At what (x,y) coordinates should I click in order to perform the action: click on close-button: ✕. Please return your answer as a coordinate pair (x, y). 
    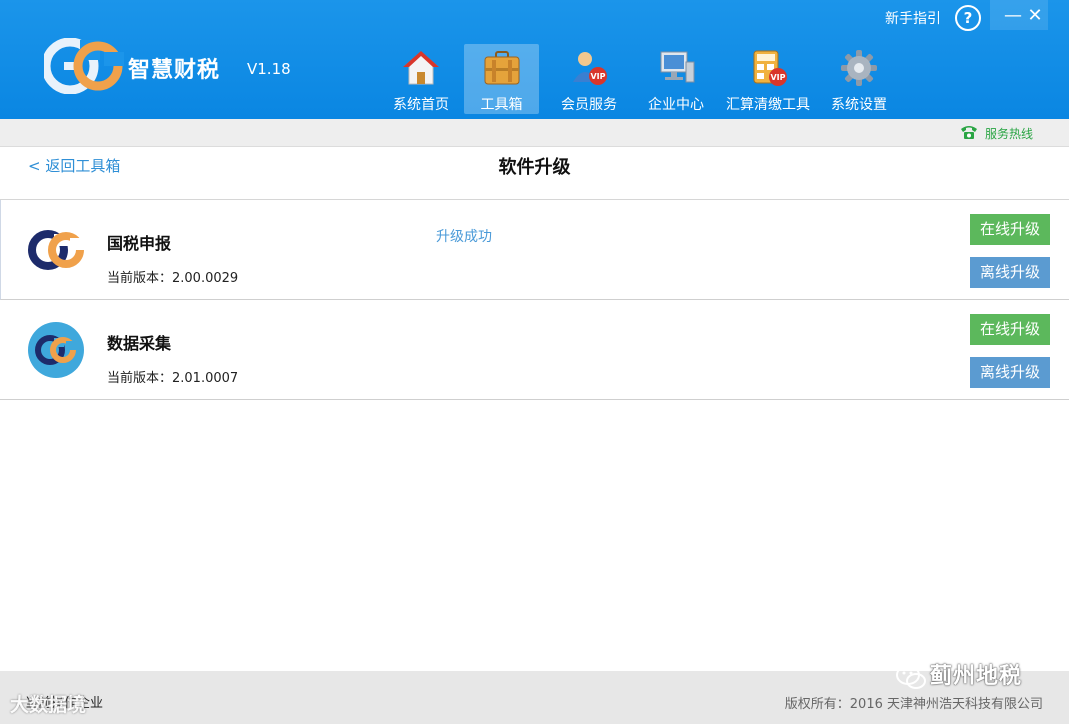
    Looking at the image, I should click on (1035, 16).